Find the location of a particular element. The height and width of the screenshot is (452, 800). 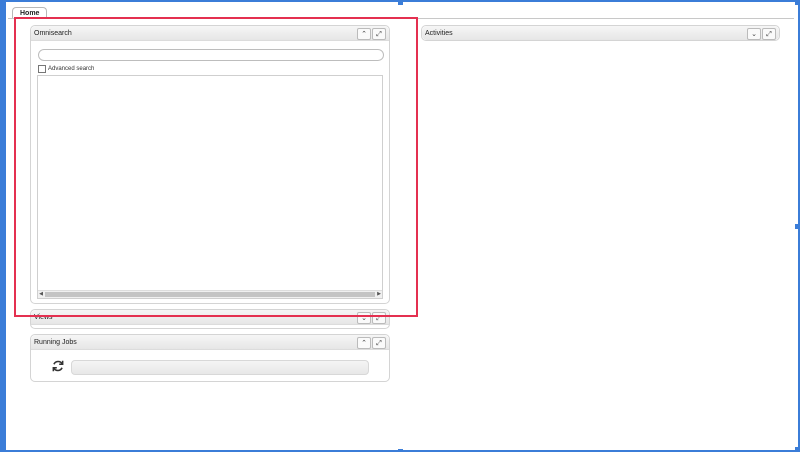

running-jobs-title: Running Jobs is located at coordinates (55, 342).